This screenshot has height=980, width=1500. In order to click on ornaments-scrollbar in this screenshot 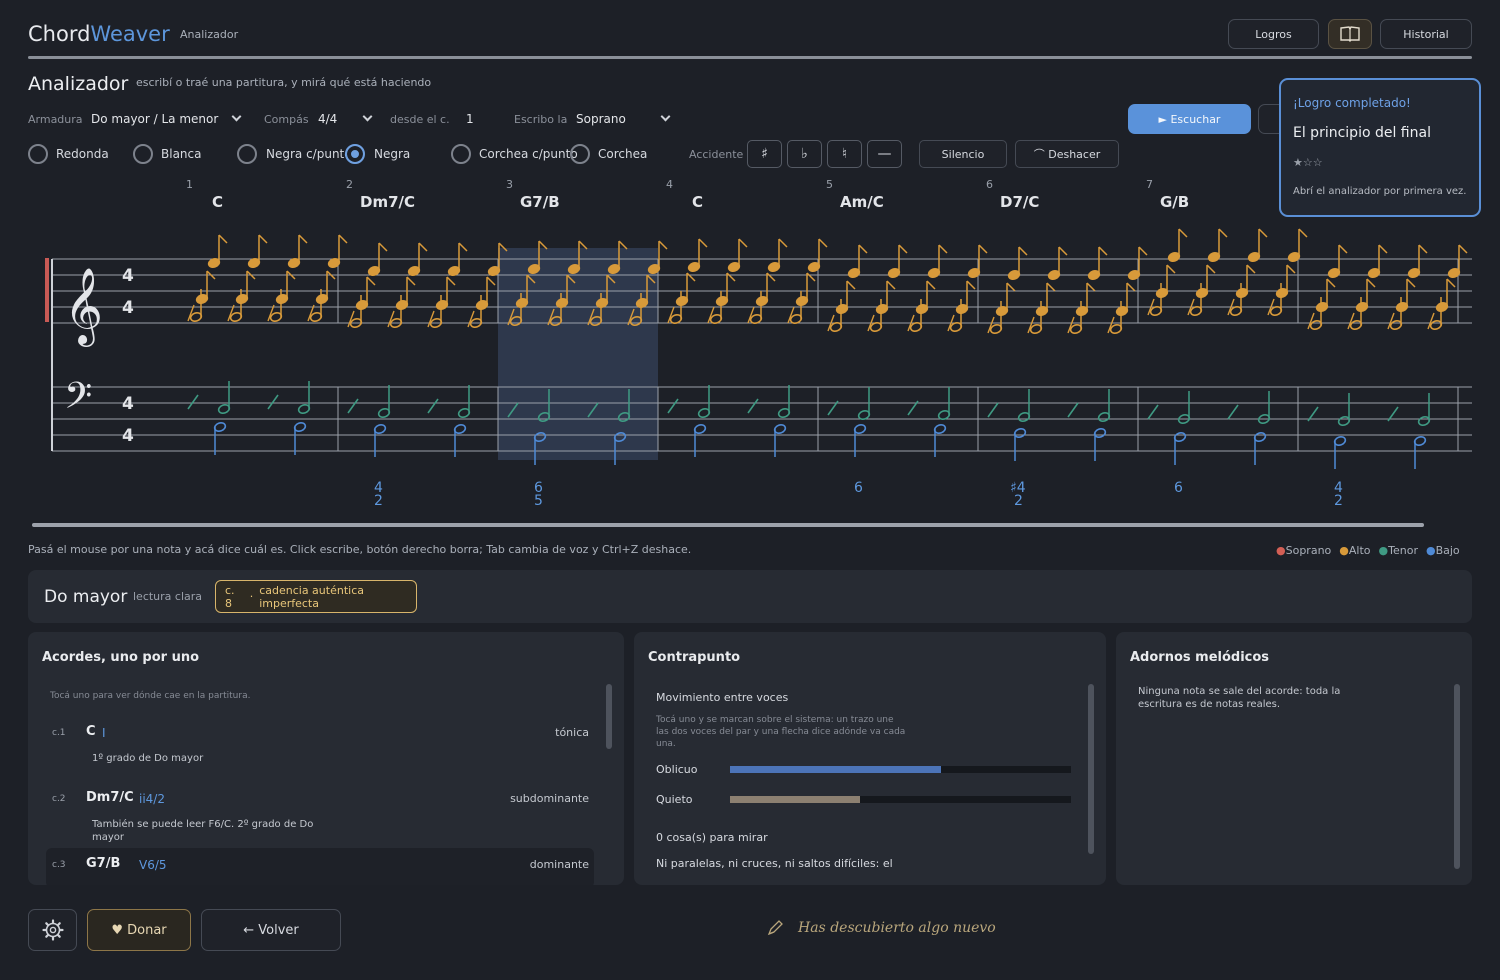, I will do `click(1457, 776)`.